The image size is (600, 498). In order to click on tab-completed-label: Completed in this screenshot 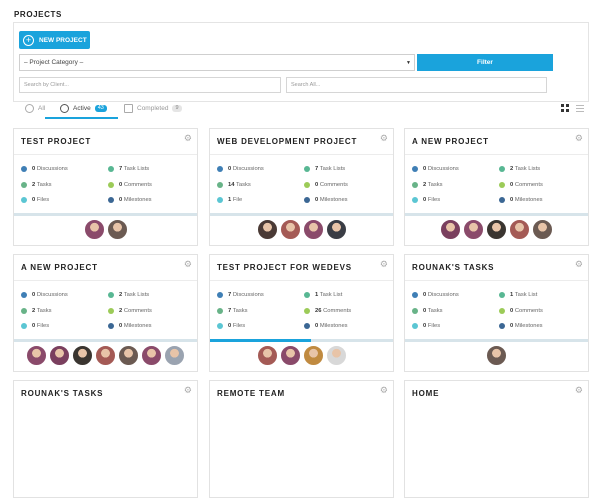, I will do `click(153, 108)`.